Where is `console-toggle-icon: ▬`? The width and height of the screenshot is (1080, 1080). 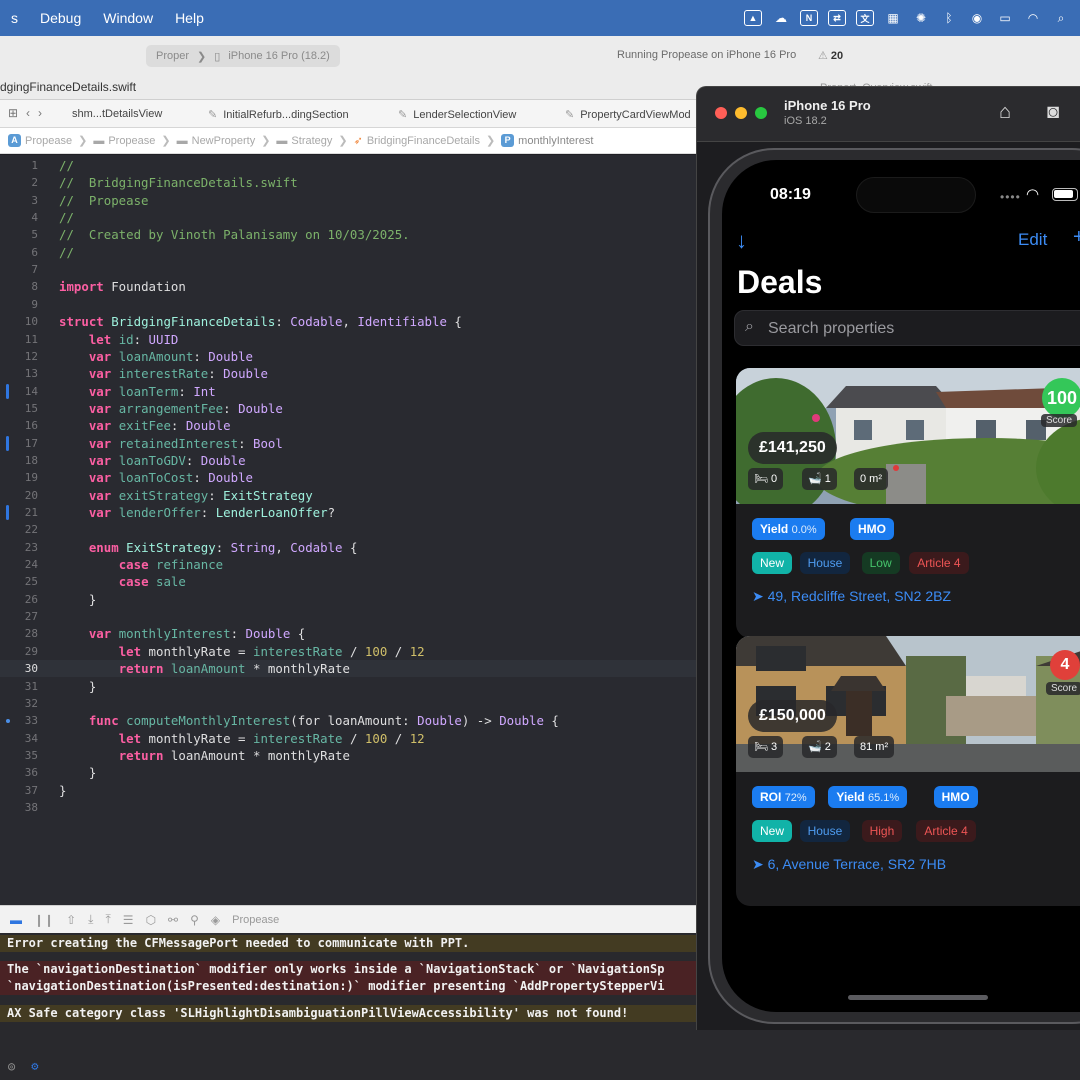
console-toggle-icon: ▬ is located at coordinates (16, 920).